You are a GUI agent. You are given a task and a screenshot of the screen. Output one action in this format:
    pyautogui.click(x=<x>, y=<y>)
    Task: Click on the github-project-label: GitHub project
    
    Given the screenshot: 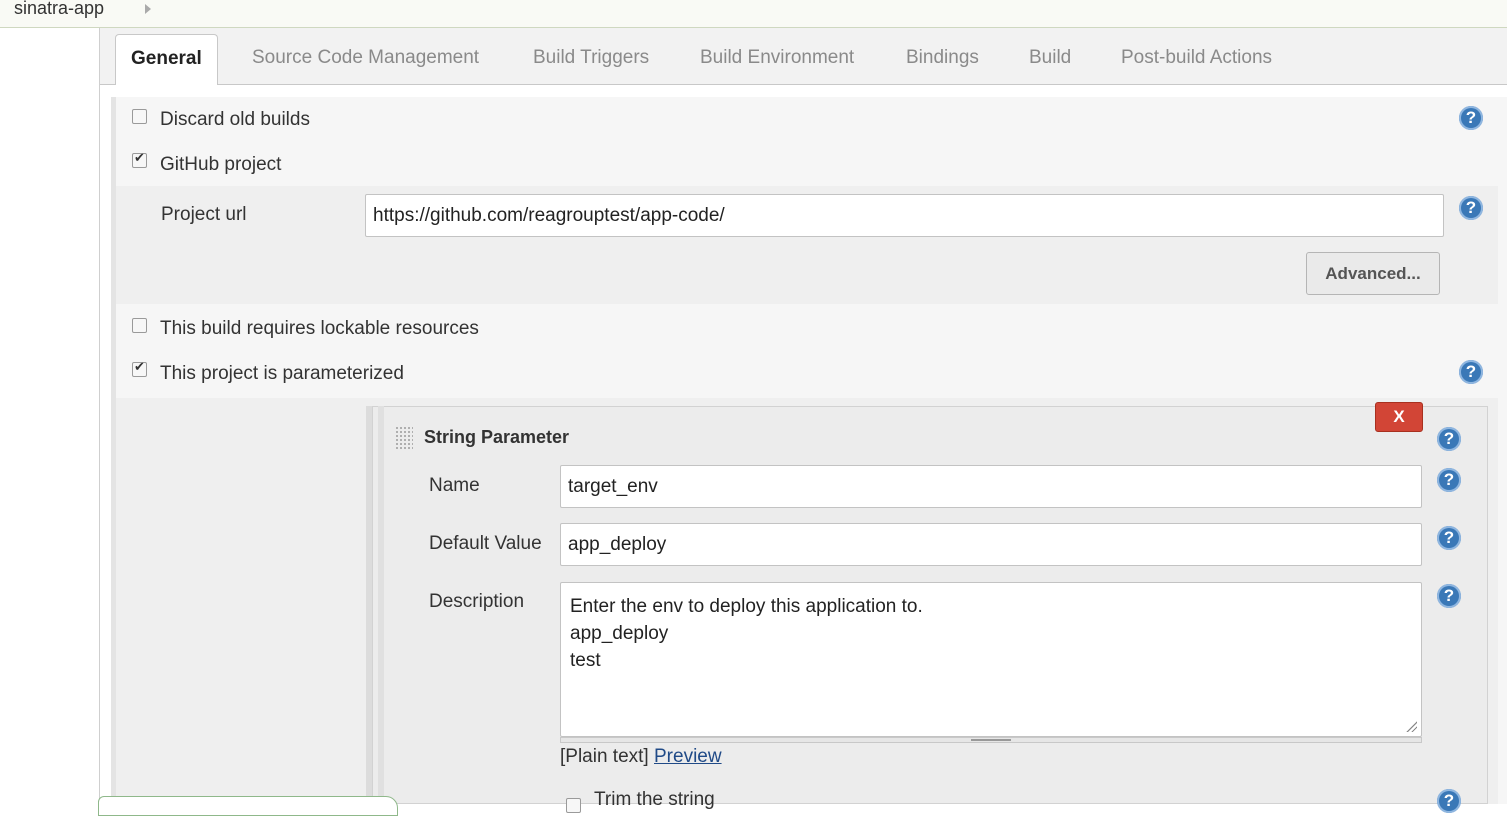 What is the action you would take?
    pyautogui.click(x=220, y=165)
    